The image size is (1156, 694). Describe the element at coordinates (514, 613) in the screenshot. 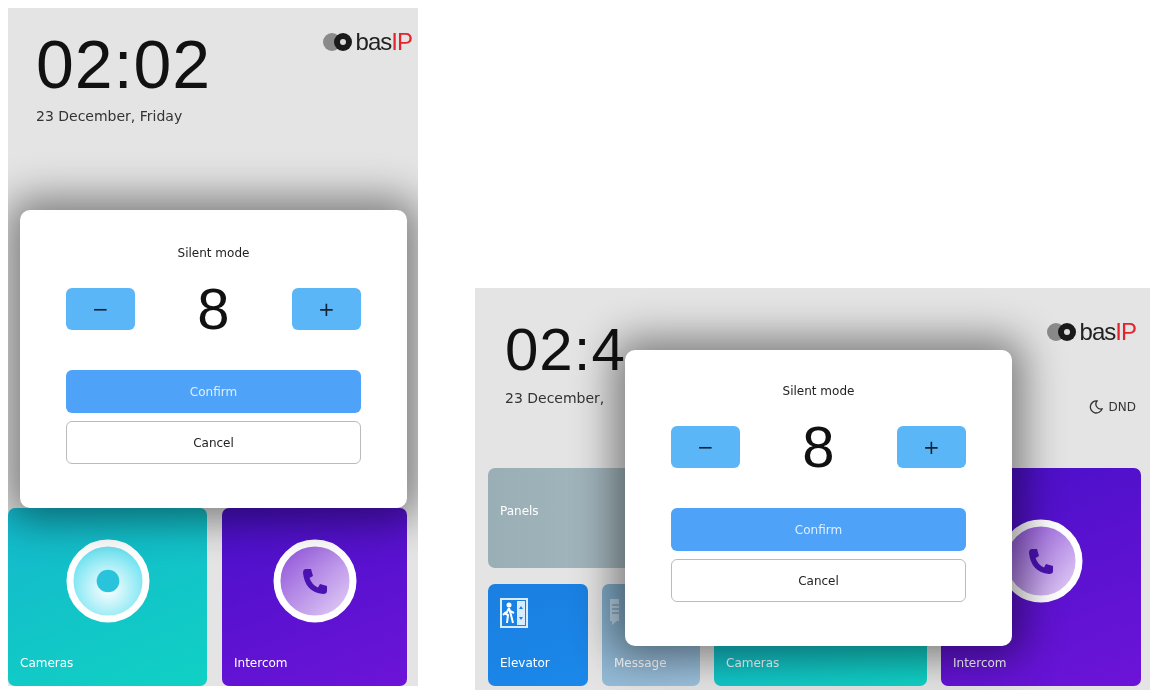

I see `elevator-icon` at that location.